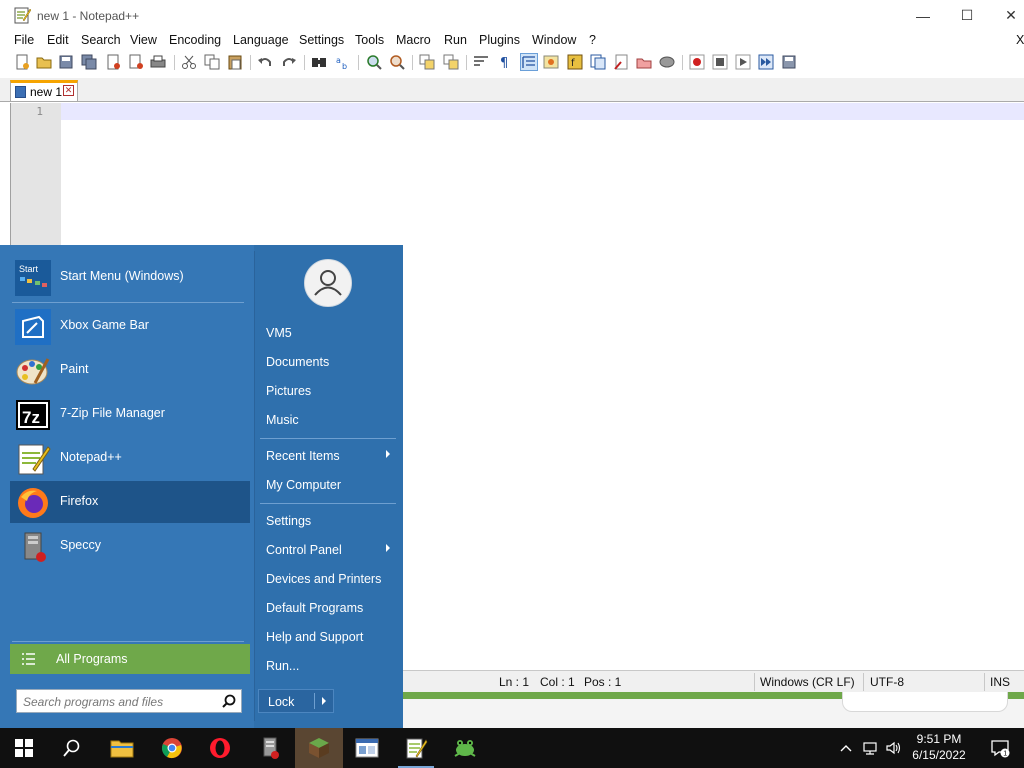 The height and width of the screenshot is (768, 1024). What do you see at coordinates (136, 62) in the screenshot?
I see `close-all-icon` at bounding box center [136, 62].